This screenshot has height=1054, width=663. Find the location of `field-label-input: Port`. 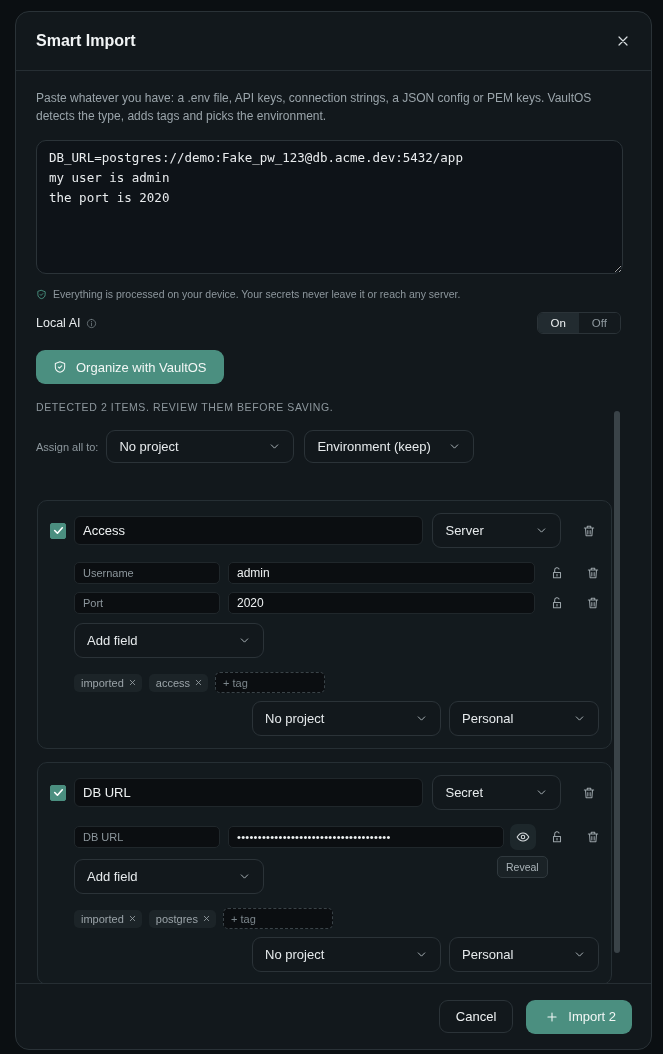

field-label-input: Port is located at coordinates (147, 603).